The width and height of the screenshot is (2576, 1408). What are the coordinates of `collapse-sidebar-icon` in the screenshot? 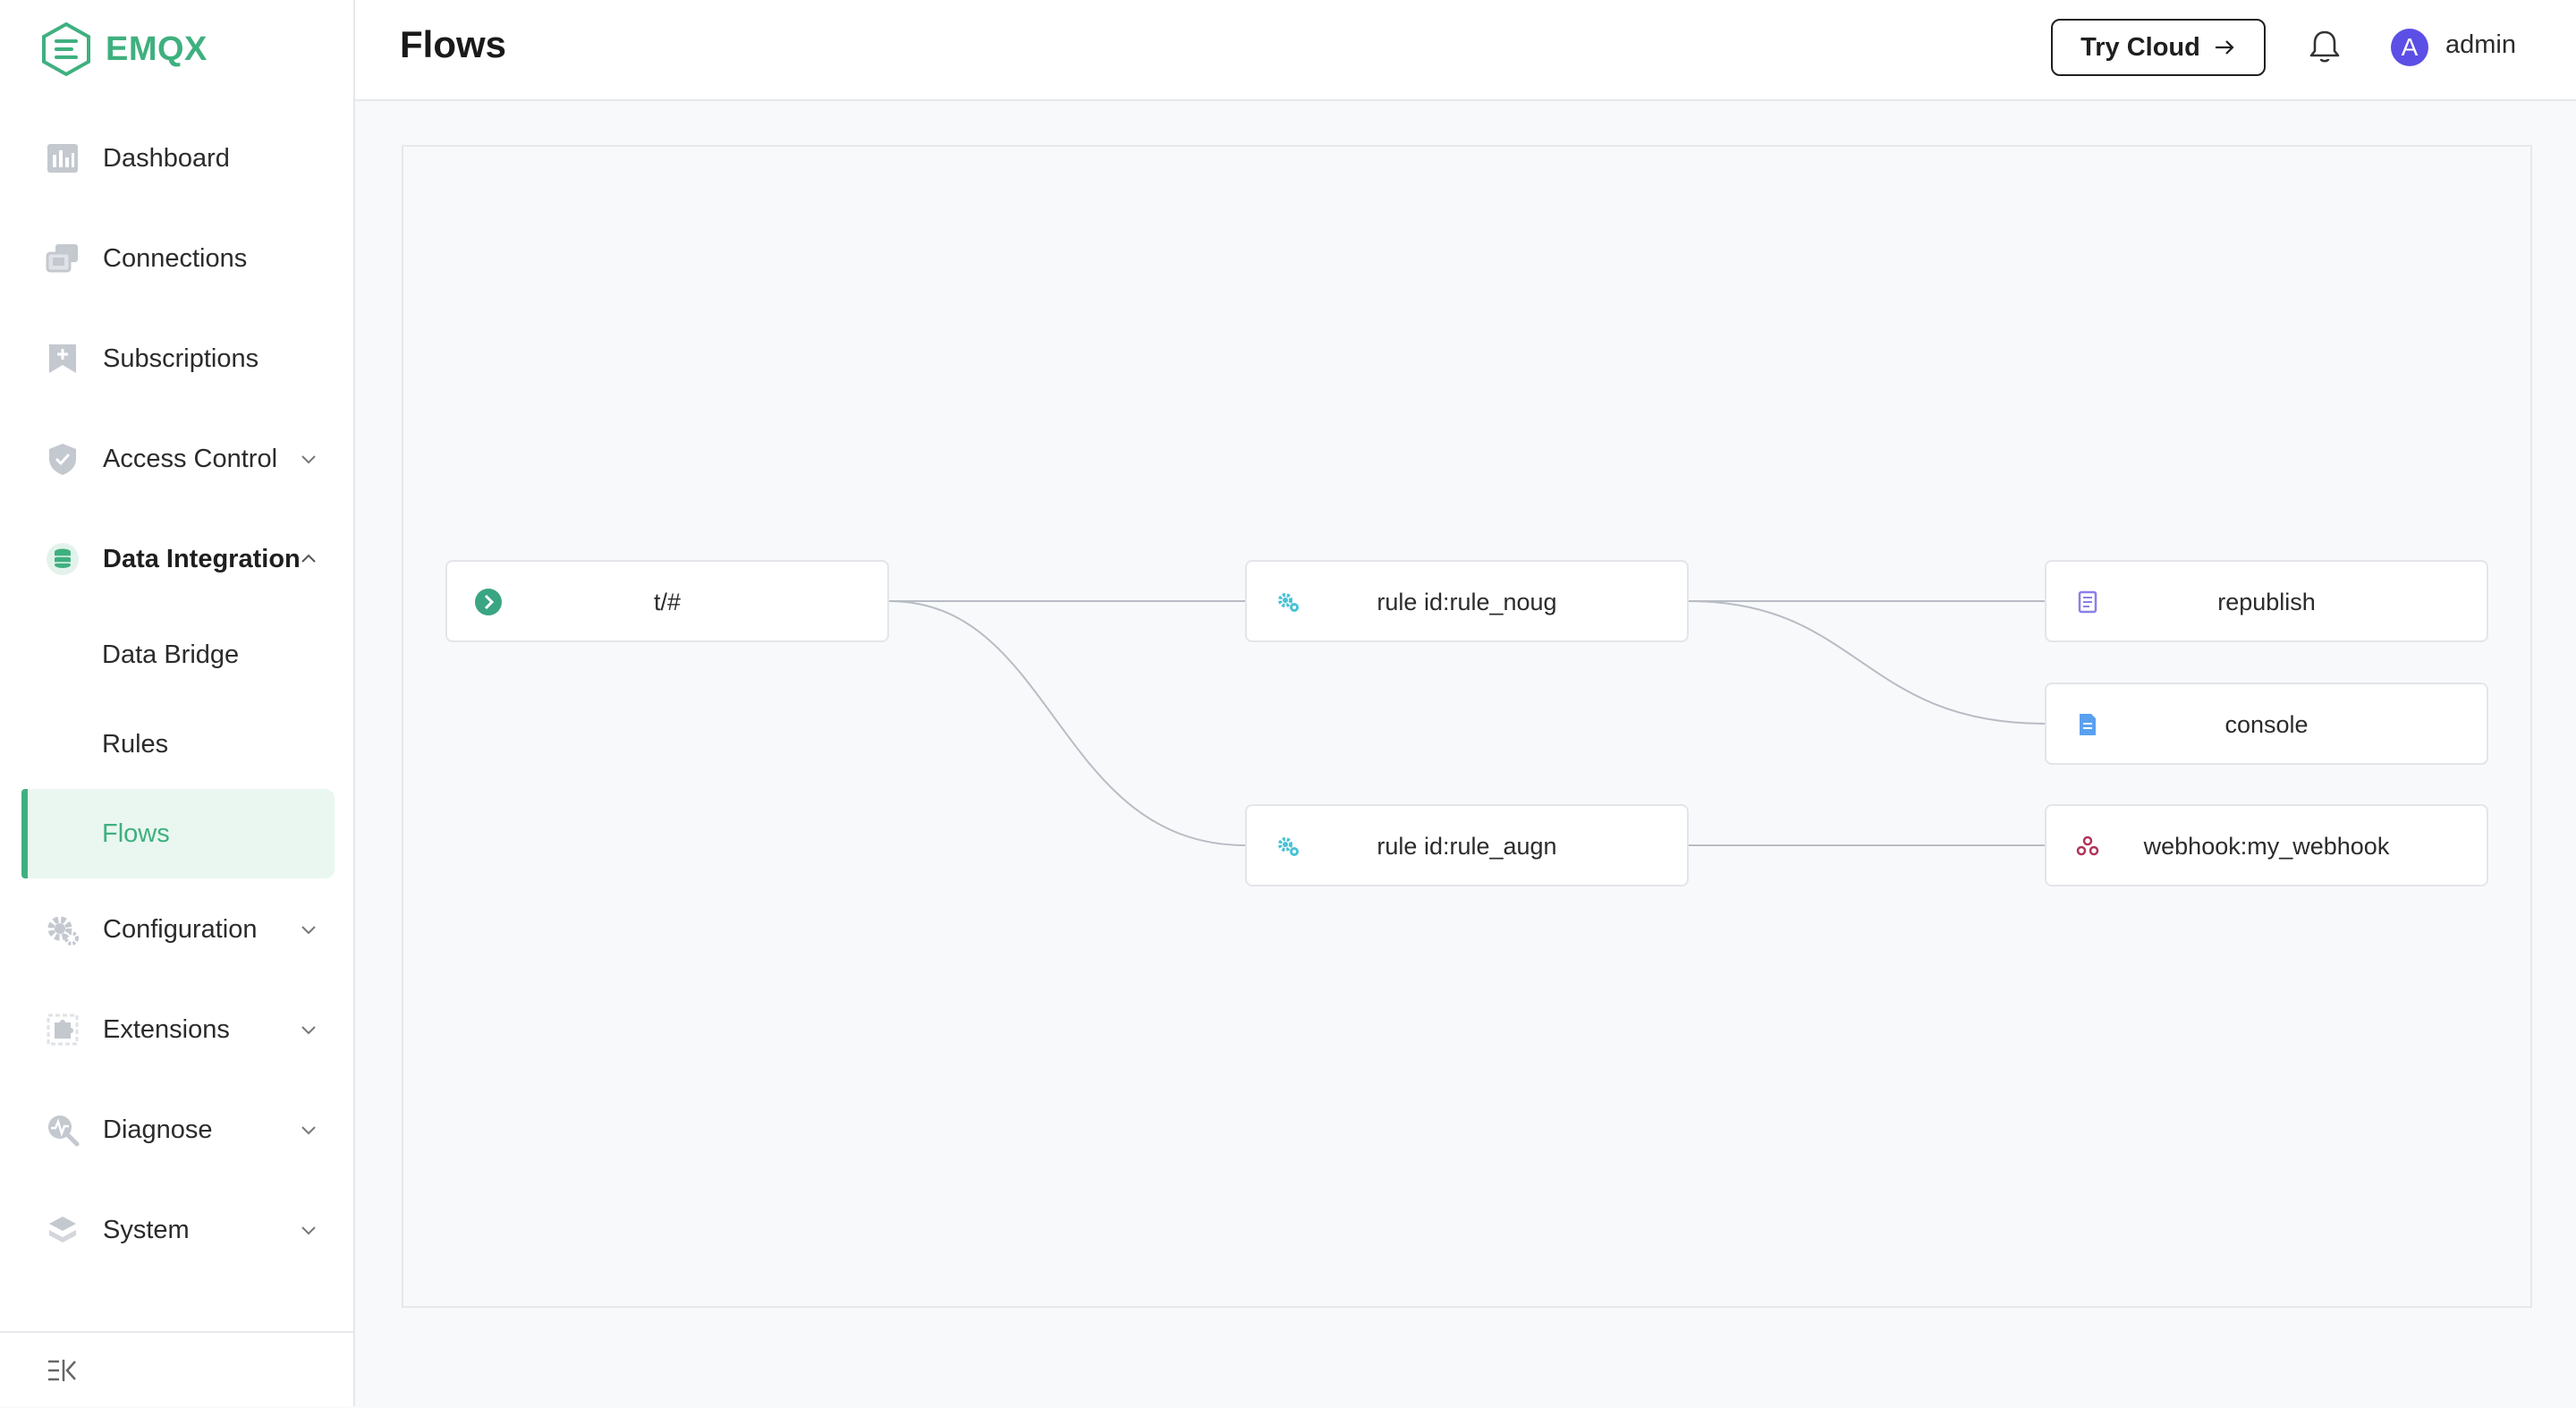 It's located at (62, 1370).